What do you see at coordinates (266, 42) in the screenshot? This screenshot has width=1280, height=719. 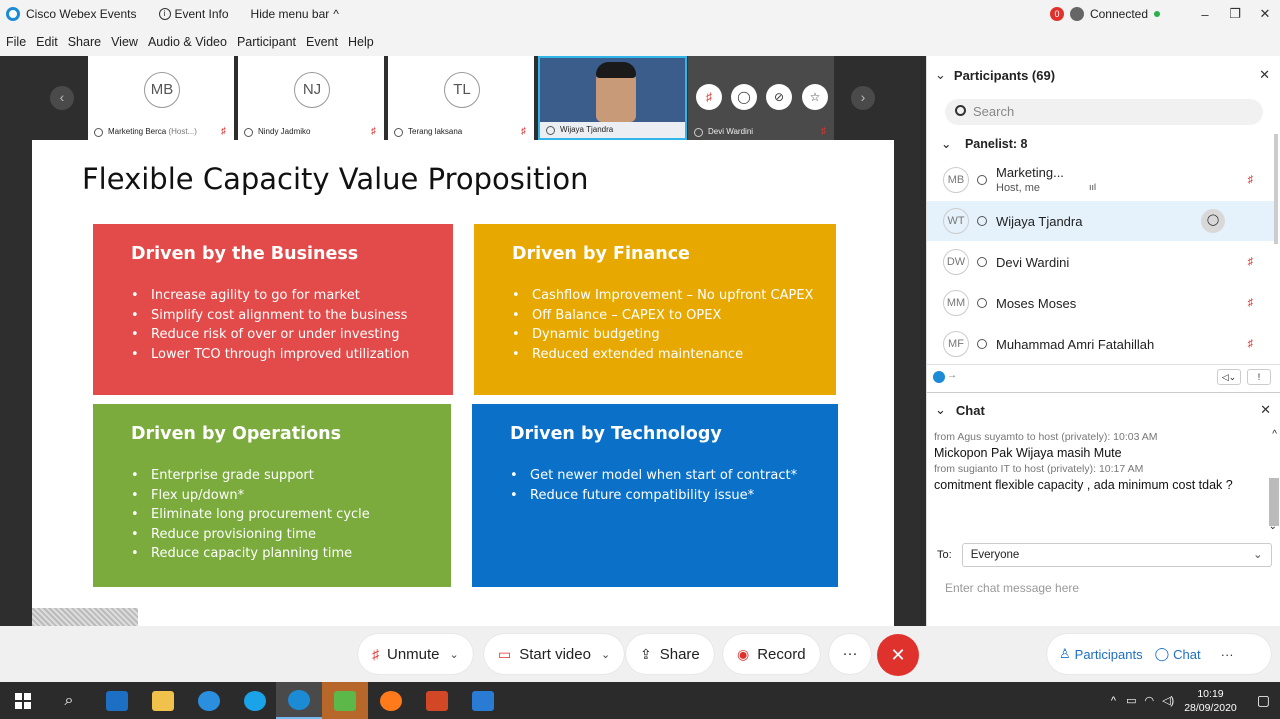 I see `menu-participant: Participant` at bounding box center [266, 42].